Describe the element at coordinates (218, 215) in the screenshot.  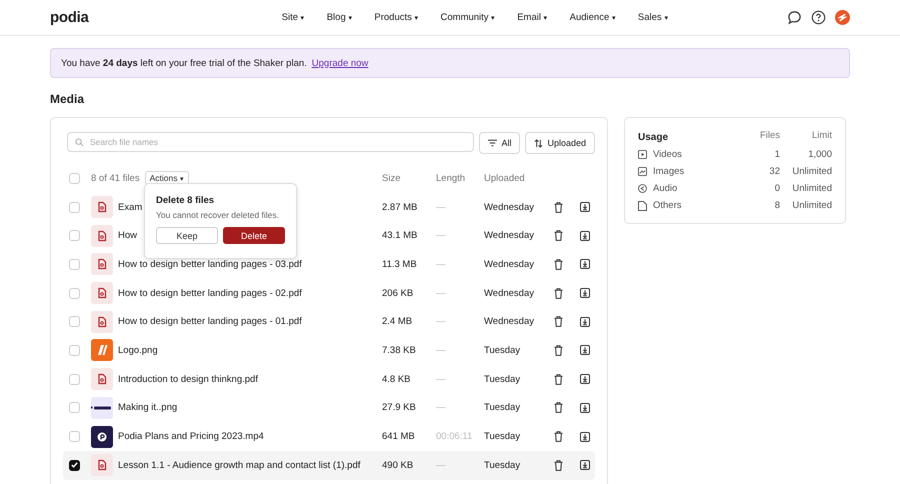
I see `popover-message: You cannot recover deleted files.` at that location.